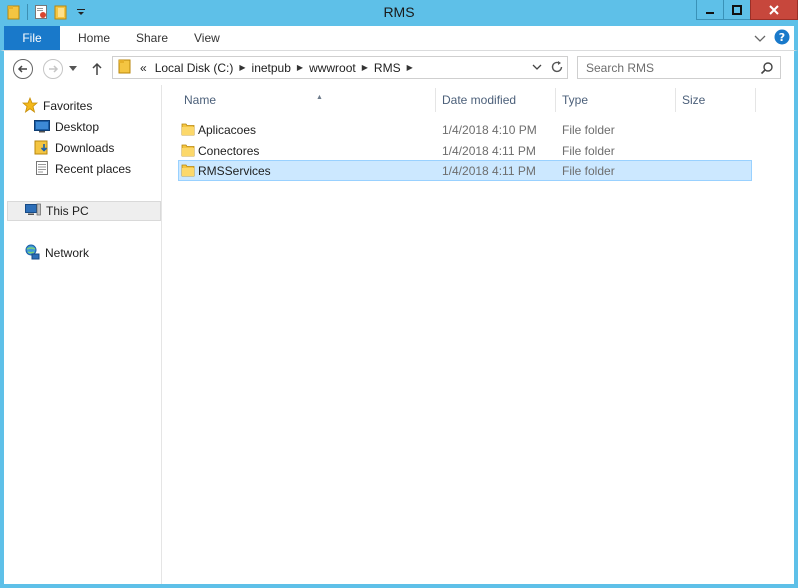 Image resolution: width=798 pixels, height=588 pixels. Describe the element at coordinates (30, 106) in the screenshot. I see `star-icon` at that location.